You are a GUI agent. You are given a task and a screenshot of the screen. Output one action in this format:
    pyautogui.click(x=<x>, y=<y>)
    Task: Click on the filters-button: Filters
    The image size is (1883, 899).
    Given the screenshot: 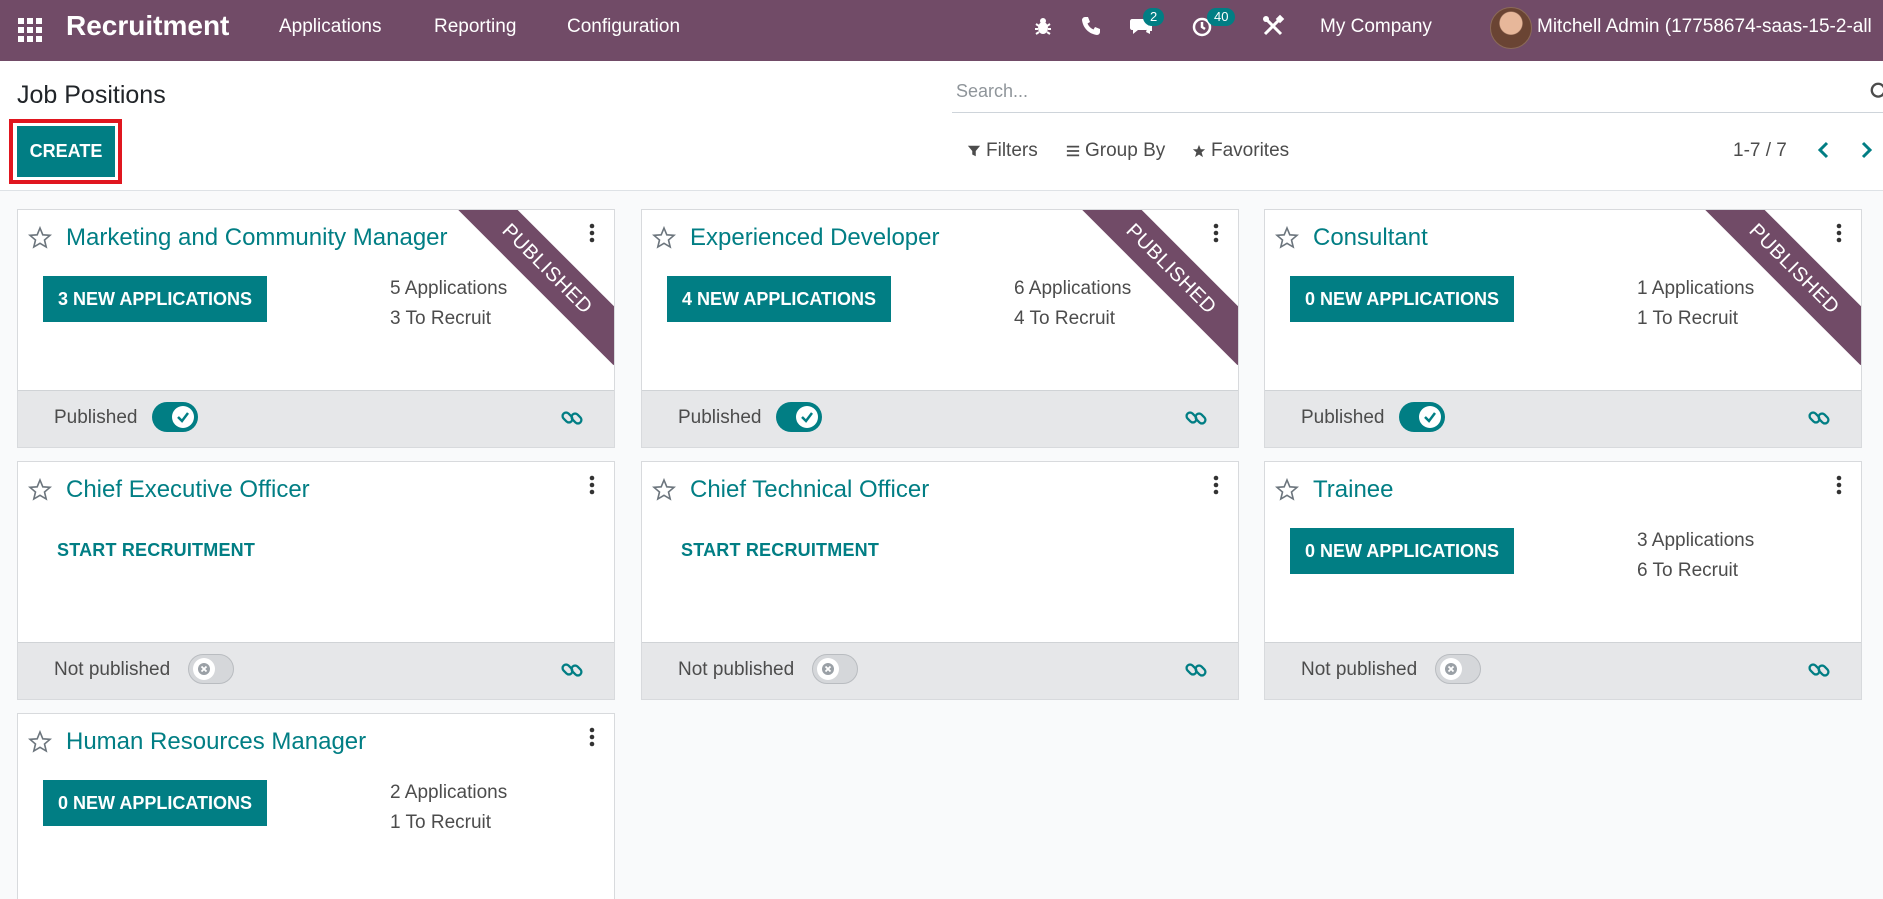 What is the action you would take?
    pyautogui.click(x=1002, y=151)
    